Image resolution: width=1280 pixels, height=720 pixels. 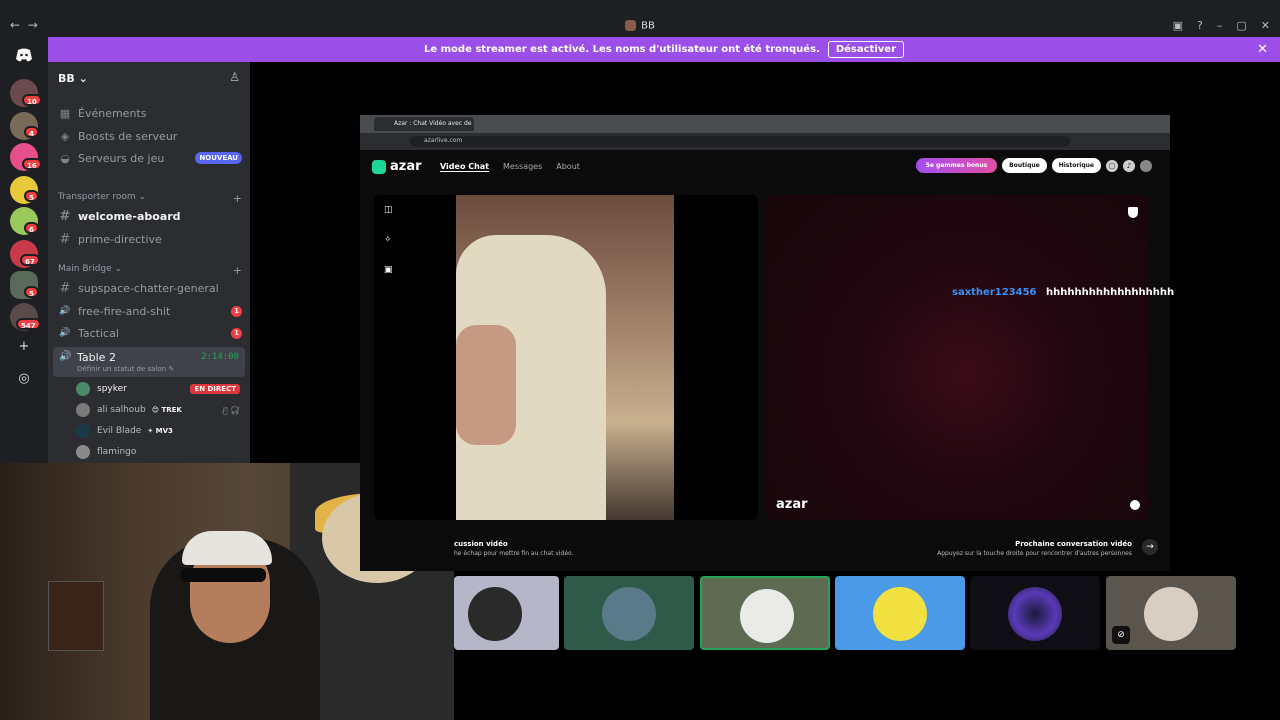 What do you see at coordinates (150, 333) in the screenshot?
I see `channel-tactical: 🔊 Tactical 1` at bounding box center [150, 333].